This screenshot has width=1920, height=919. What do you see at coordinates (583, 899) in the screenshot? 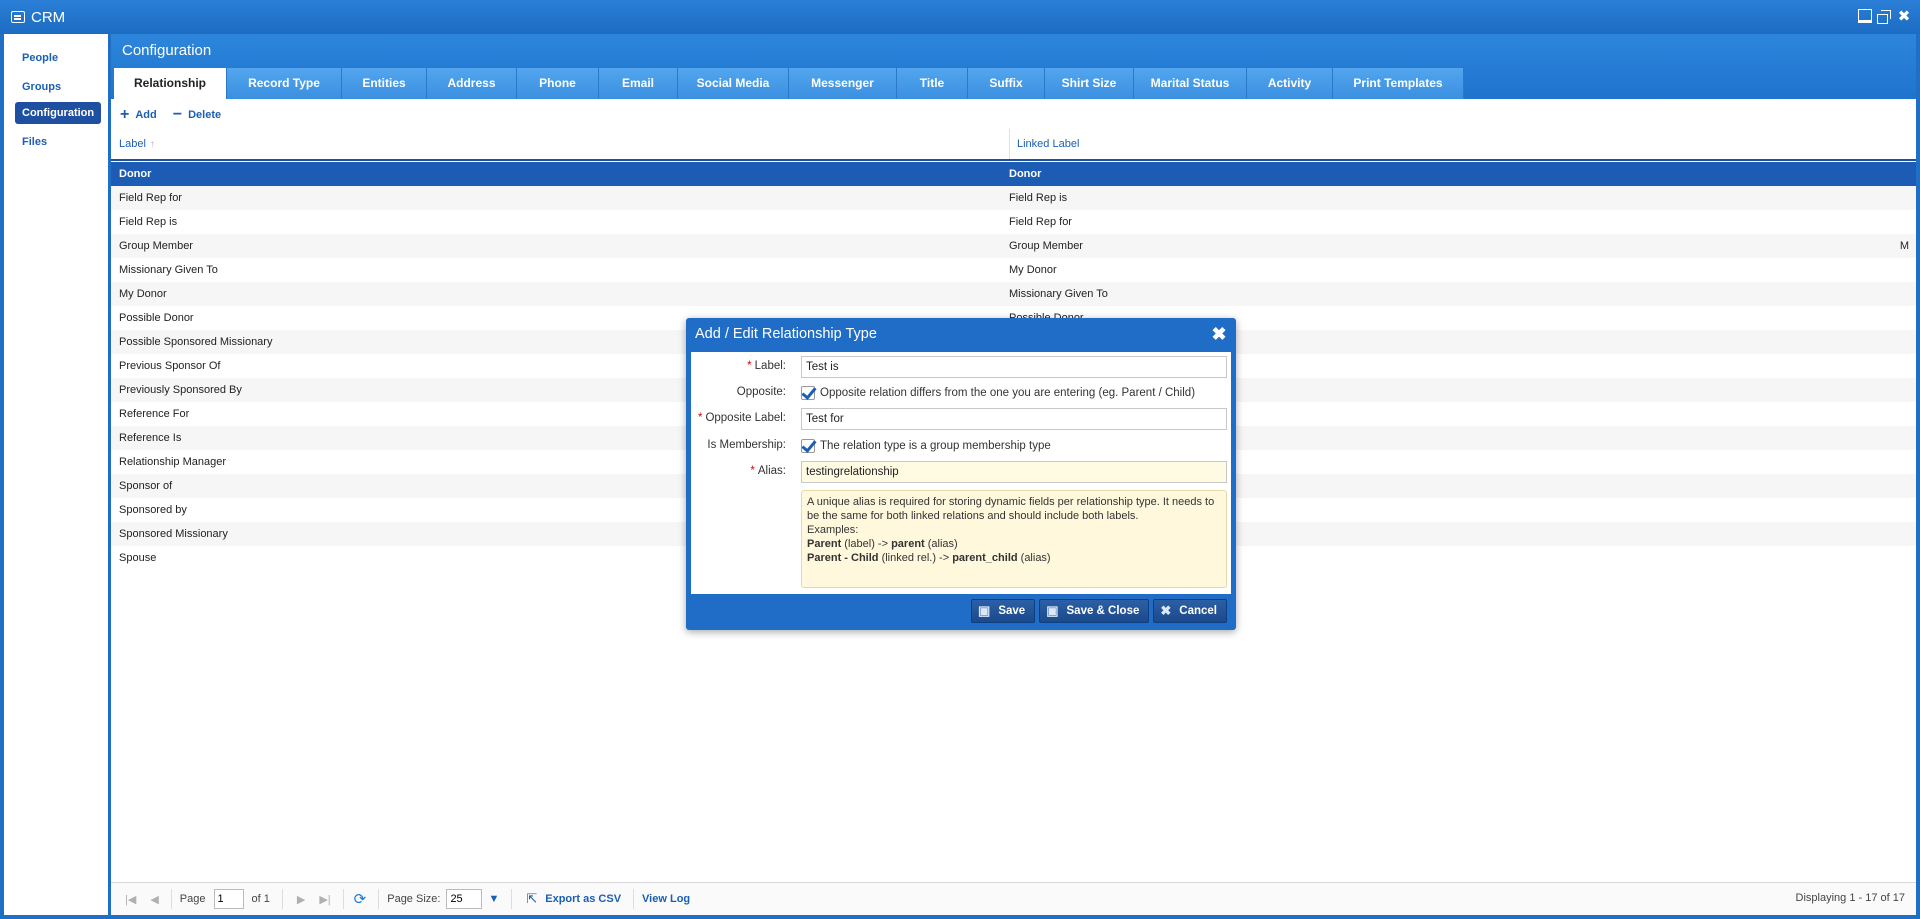
I see `export-csv-link: Export as CSV` at bounding box center [583, 899].